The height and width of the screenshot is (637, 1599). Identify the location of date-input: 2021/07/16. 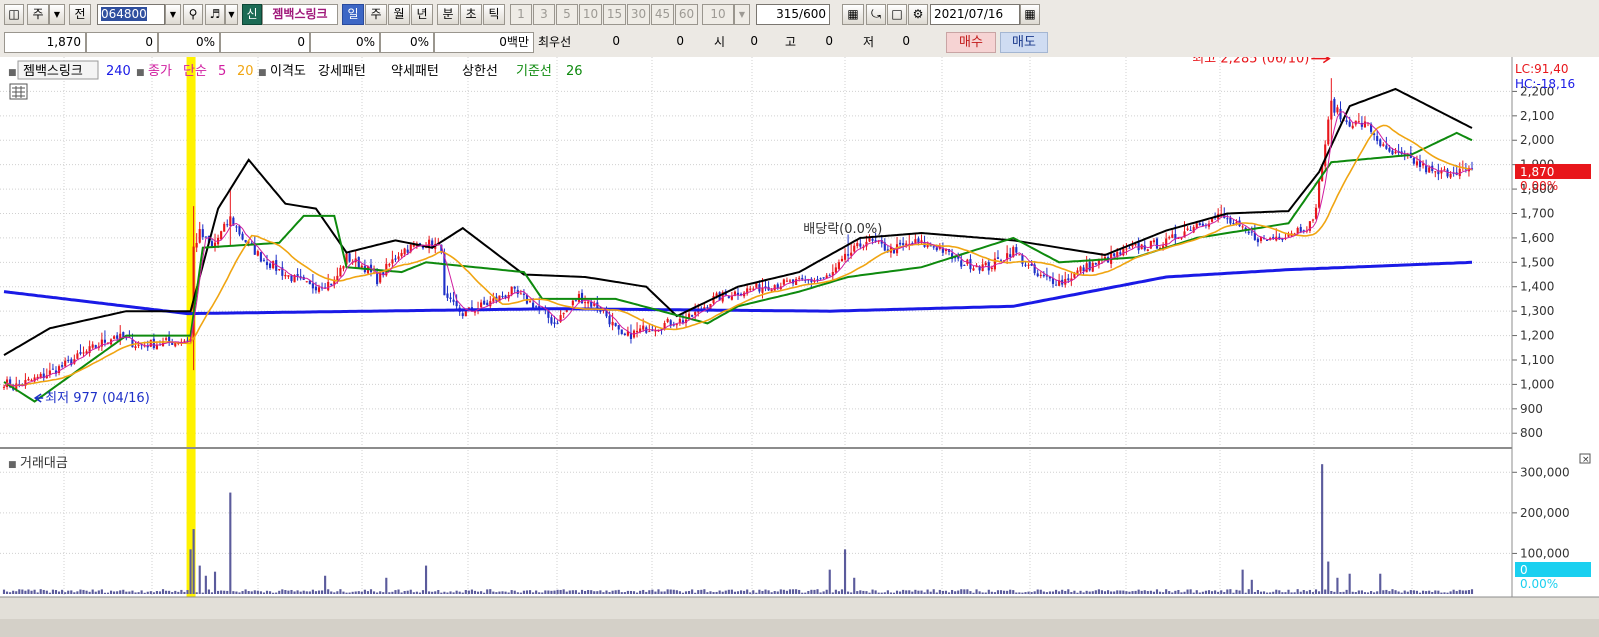
(975, 14).